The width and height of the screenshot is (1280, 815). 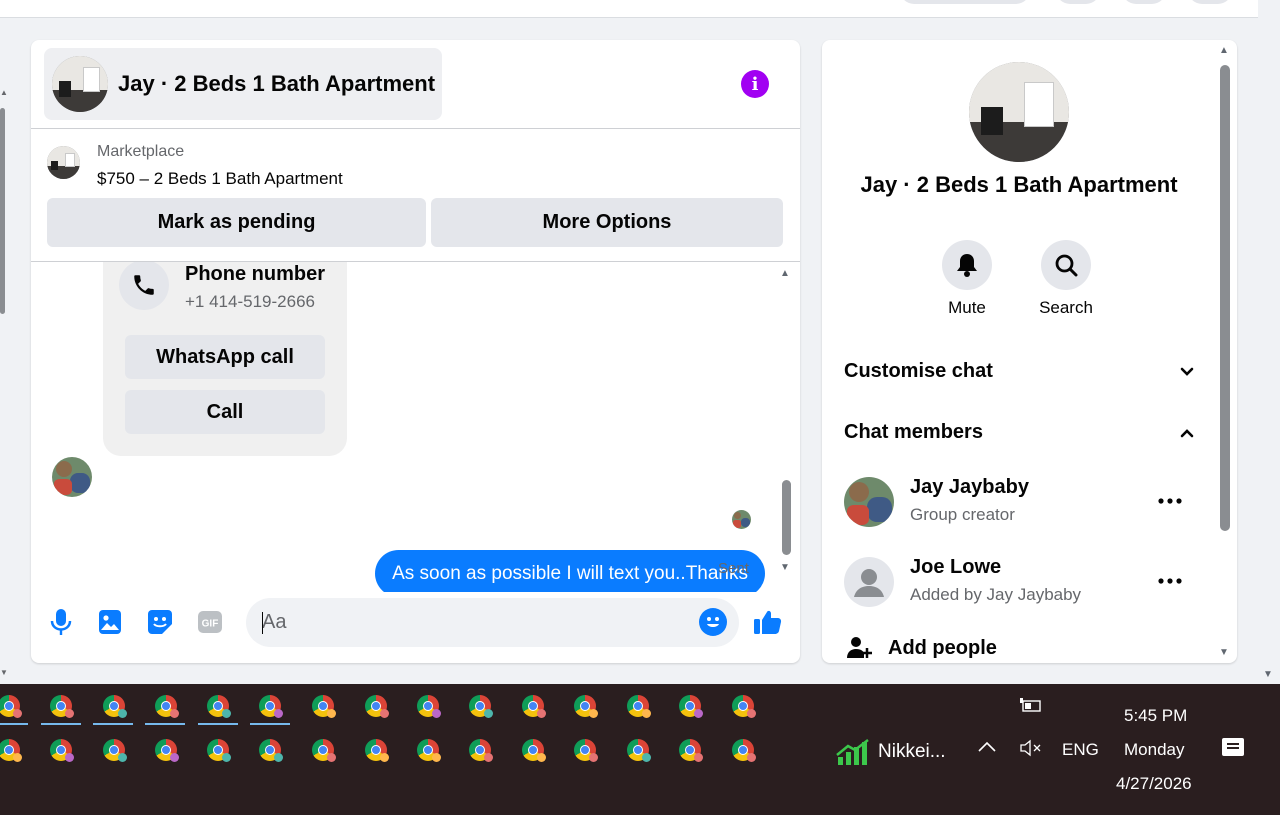 What do you see at coordinates (1019, 371) in the screenshot?
I see `customise-chat-section: Customise chat` at bounding box center [1019, 371].